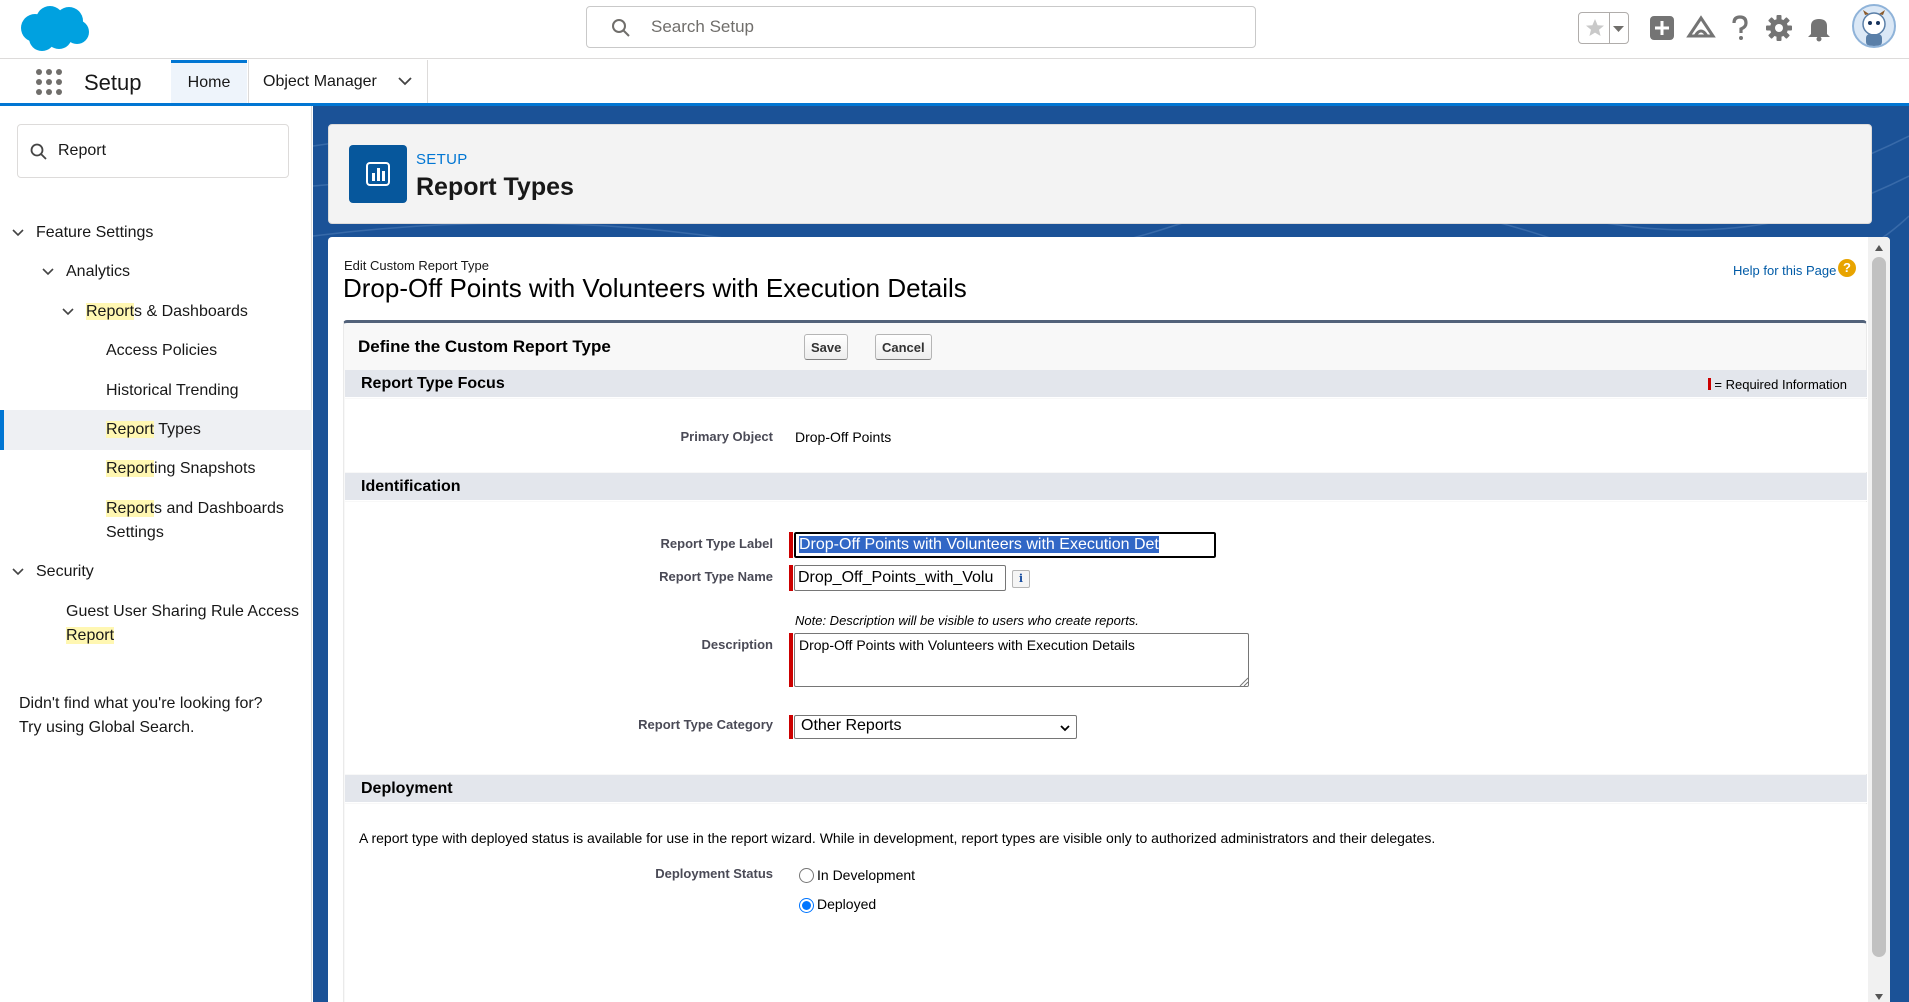 The height and width of the screenshot is (1002, 1909). What do you see at coordinates (205, 468) in the screenshot?
I see `tree-item-label: ing Snapshots` at bounding box center [205, 468].